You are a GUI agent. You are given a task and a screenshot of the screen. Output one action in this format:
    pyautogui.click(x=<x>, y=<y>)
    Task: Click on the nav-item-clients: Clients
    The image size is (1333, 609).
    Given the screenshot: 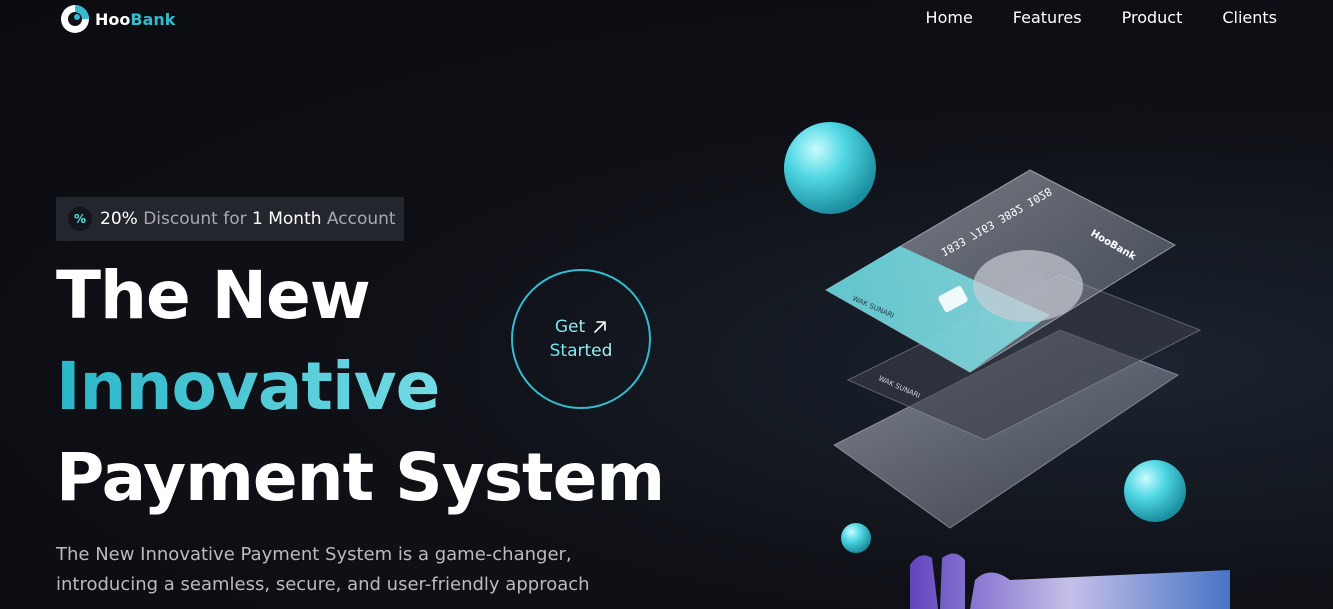 What is the action you would take?
    pyautogui.click(x=1249, y=17)
    